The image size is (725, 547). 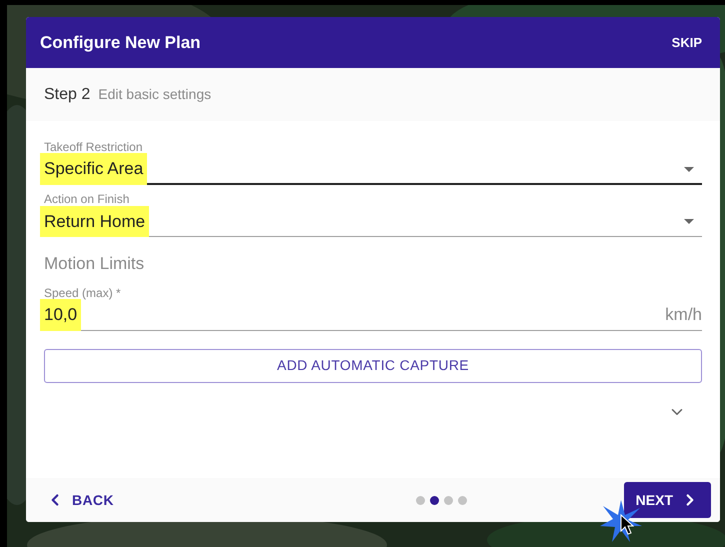 What do you see at coordinates (373, 365) in the screenshot?
I see `add-capture-button: ADD AUTOMATIC CAPTURE` at bounding box center [373, 365].